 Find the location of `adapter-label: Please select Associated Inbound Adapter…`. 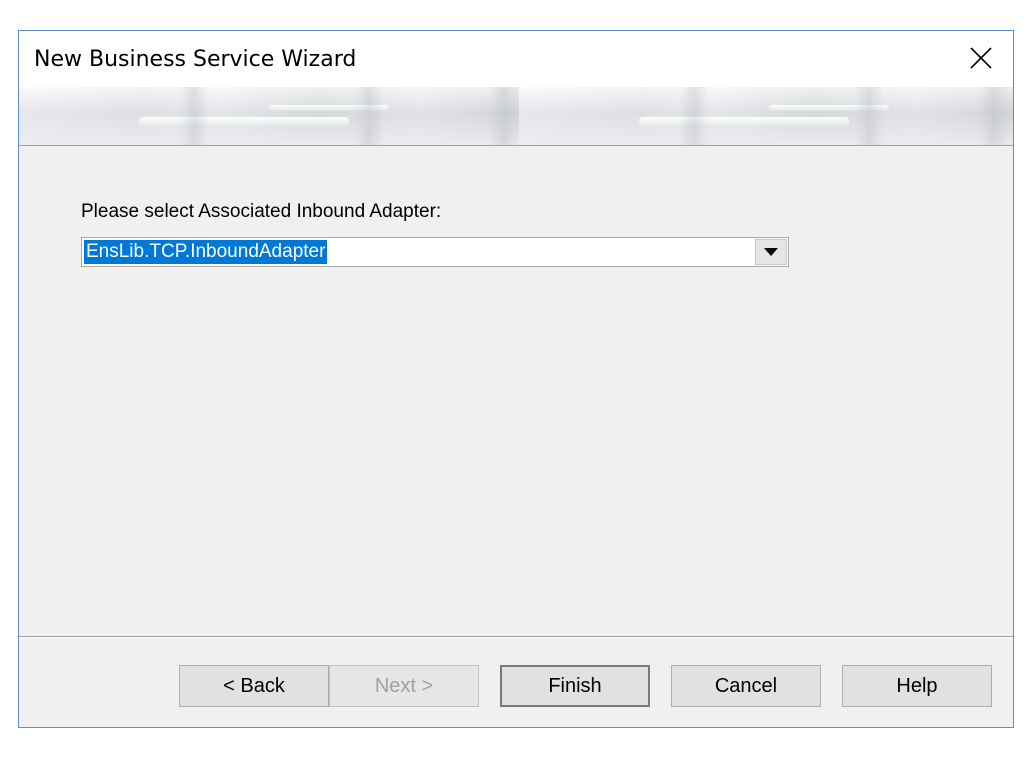

adapter-label: Please select Associated Inbound Adapter… is located at coordinates (261, 211).